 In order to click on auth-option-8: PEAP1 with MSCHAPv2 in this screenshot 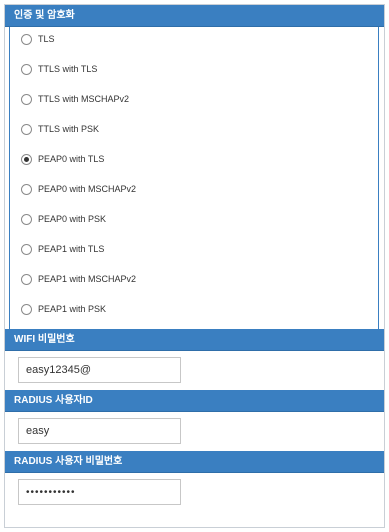, I will do `click(73, 279)`.